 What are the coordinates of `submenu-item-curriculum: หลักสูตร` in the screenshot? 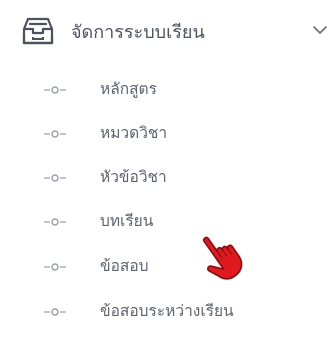 It's located at (164, 89).